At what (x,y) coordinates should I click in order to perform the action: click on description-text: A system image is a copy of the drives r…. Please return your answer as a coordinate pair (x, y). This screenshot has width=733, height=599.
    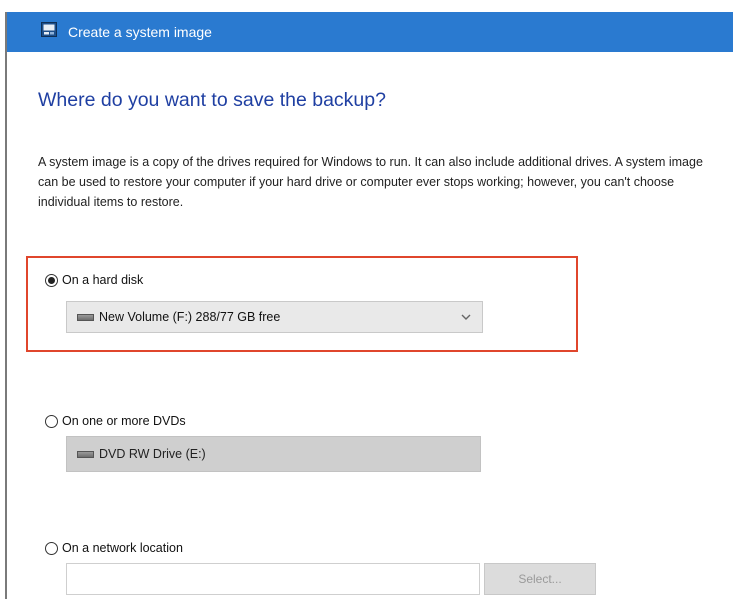
    Looking at the image, I should click on (370, 182).